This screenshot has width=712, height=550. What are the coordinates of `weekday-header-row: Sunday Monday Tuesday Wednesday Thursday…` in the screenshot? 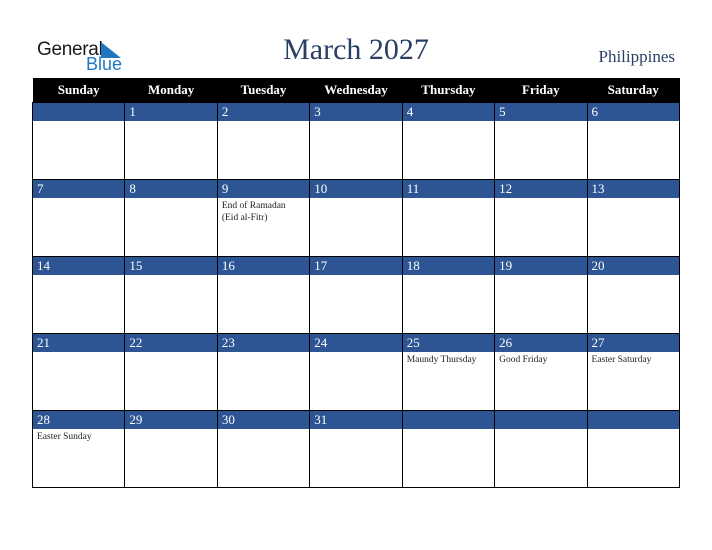 It's located at (356, 90).